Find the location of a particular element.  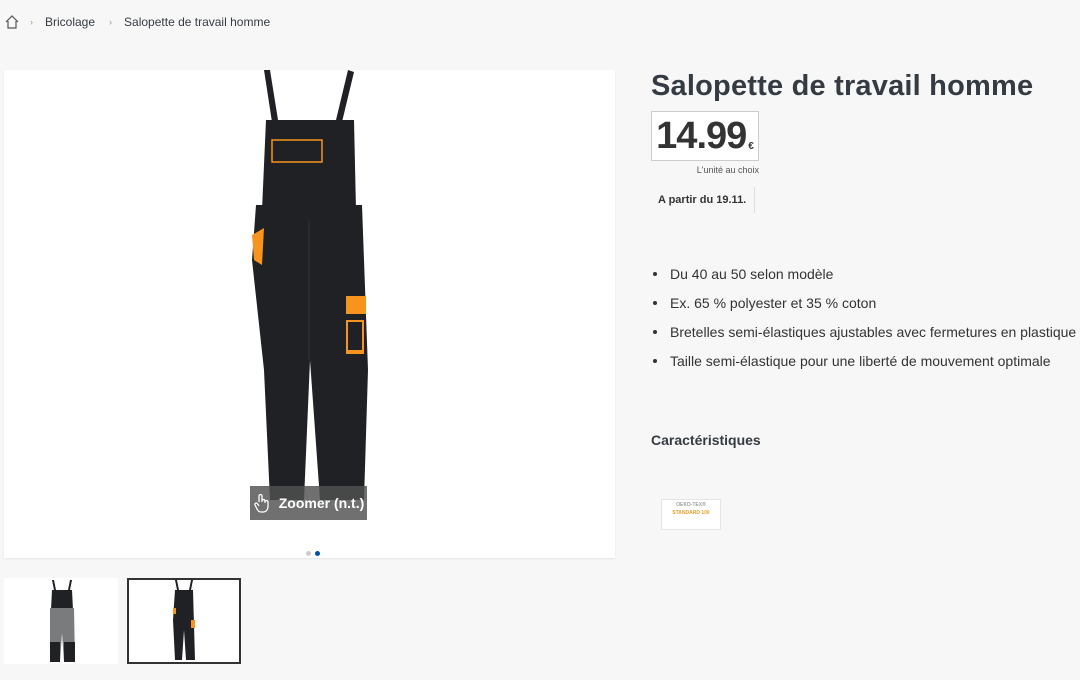

thumbnail-grey-overalls is located at coordinates (61, 621).